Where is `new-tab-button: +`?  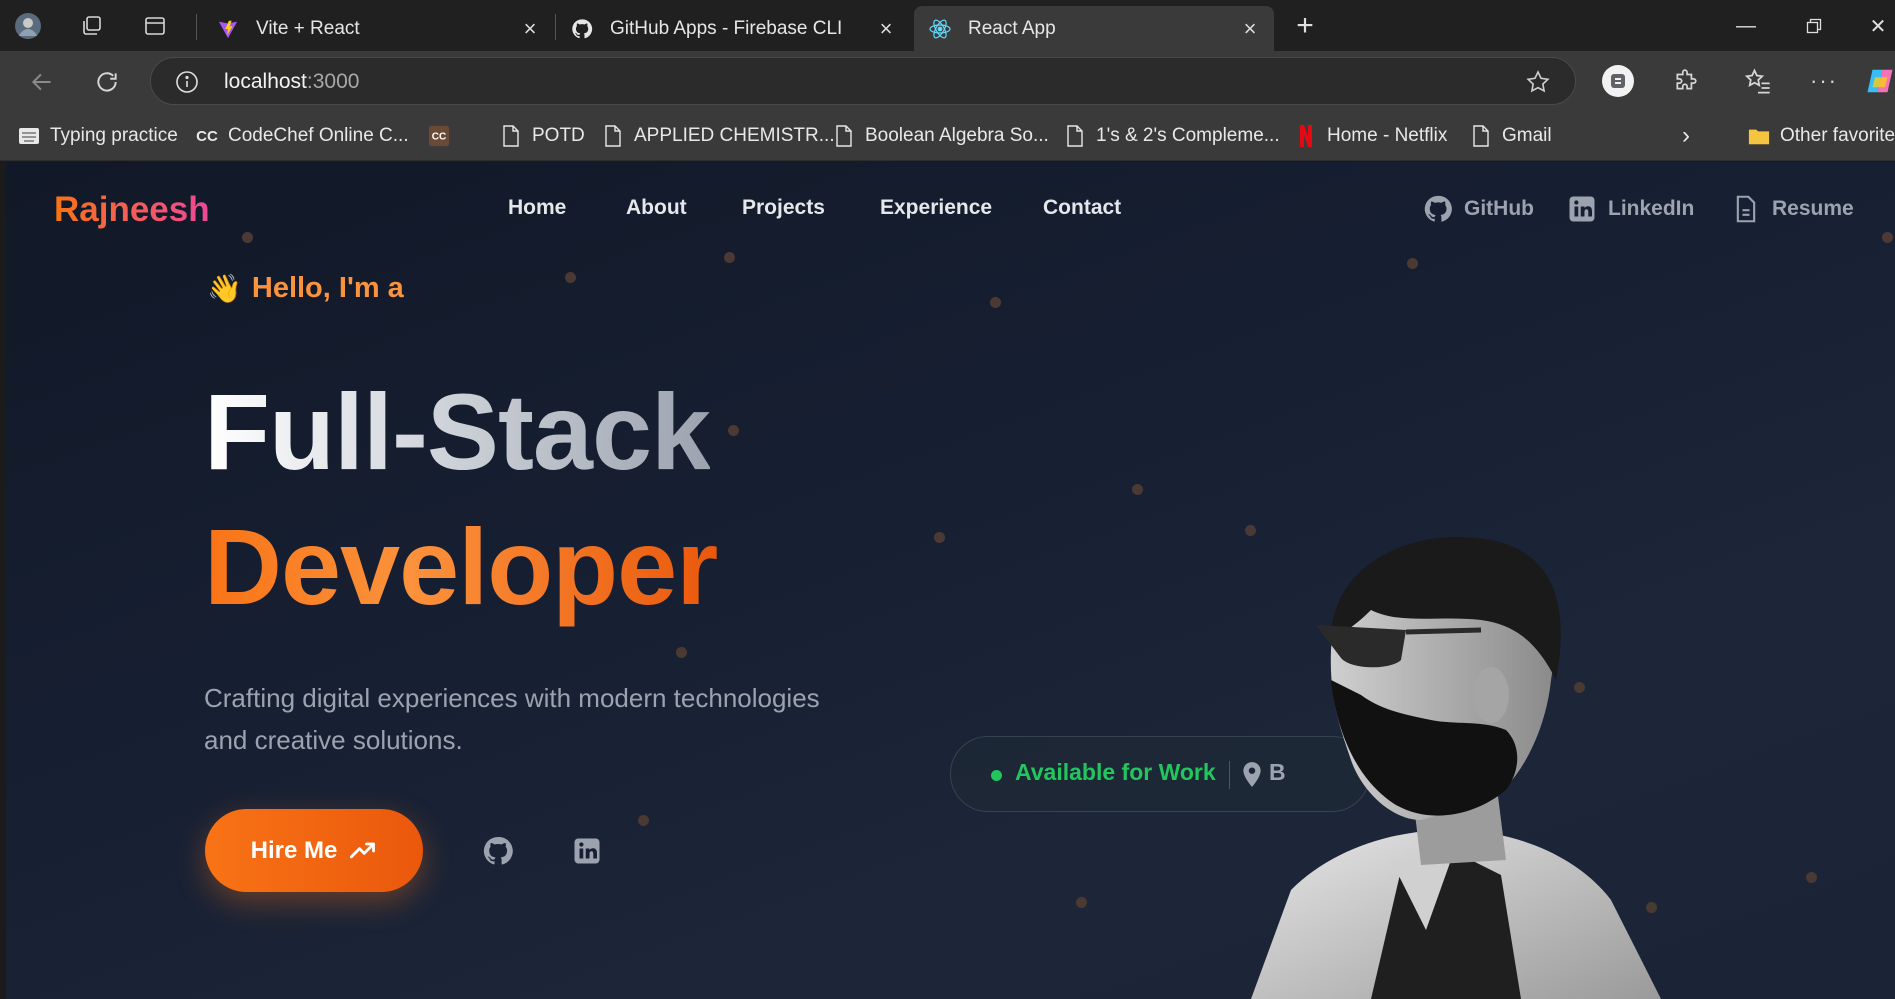 new-tab-button: + is located at coordinates (1305, 25).